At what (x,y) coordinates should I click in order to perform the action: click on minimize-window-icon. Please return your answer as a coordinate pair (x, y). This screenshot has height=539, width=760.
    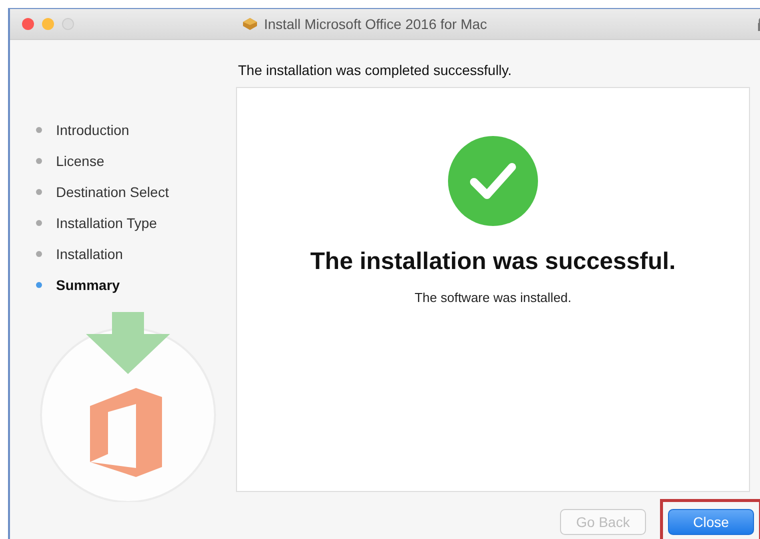
    Looking at the image, I should click on (48, 24).